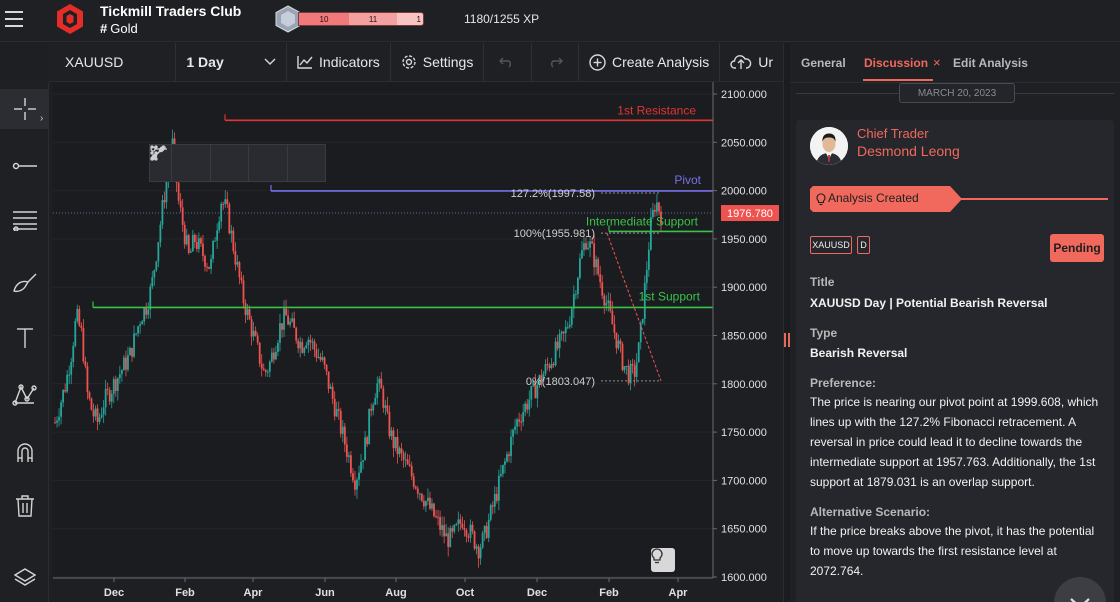 Image resolution: width=1120 pixels, height=602 pixels. Describe the element at coordinates (823, 63) in the screenshot. I see `tab-general: General` at that location.